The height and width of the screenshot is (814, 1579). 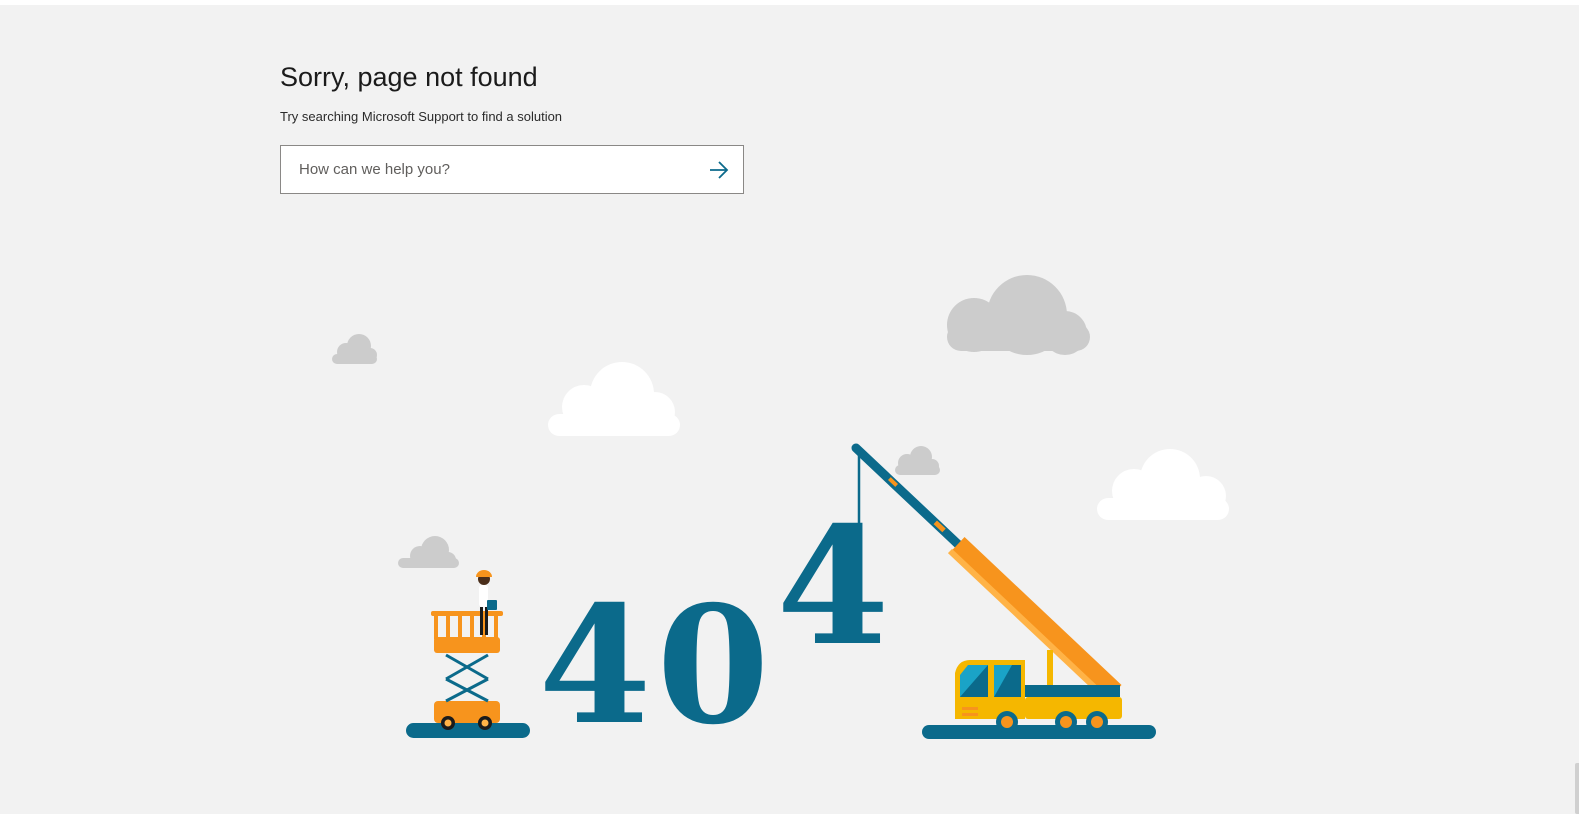 I want to click on search-box, so click(x=512, y=169).